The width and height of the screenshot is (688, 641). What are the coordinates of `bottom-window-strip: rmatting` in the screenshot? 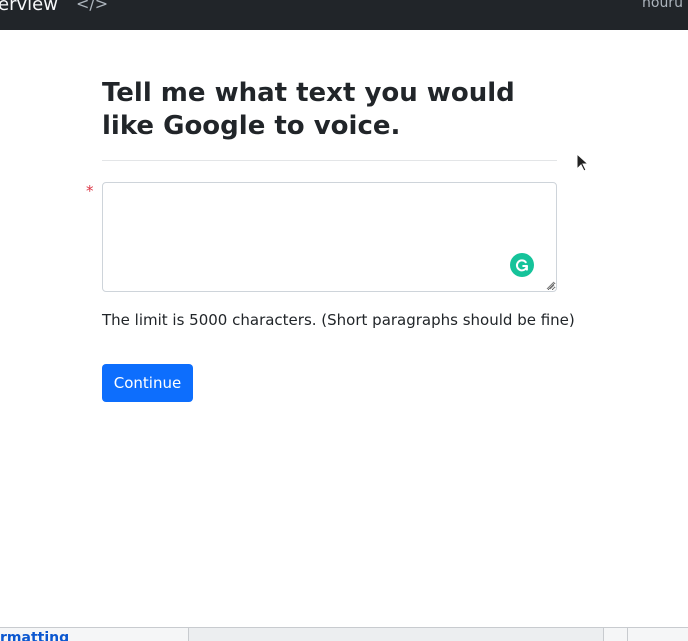 It's located at (344, 634).